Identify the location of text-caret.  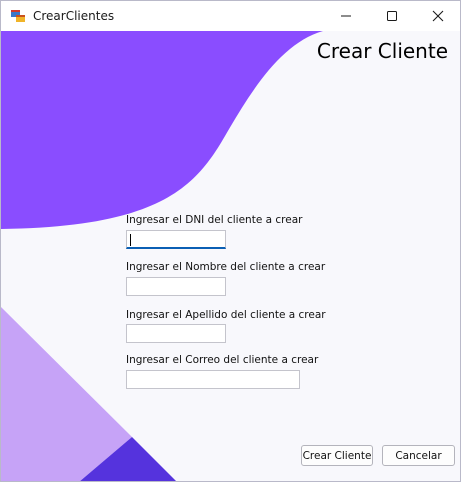
(130, 240).